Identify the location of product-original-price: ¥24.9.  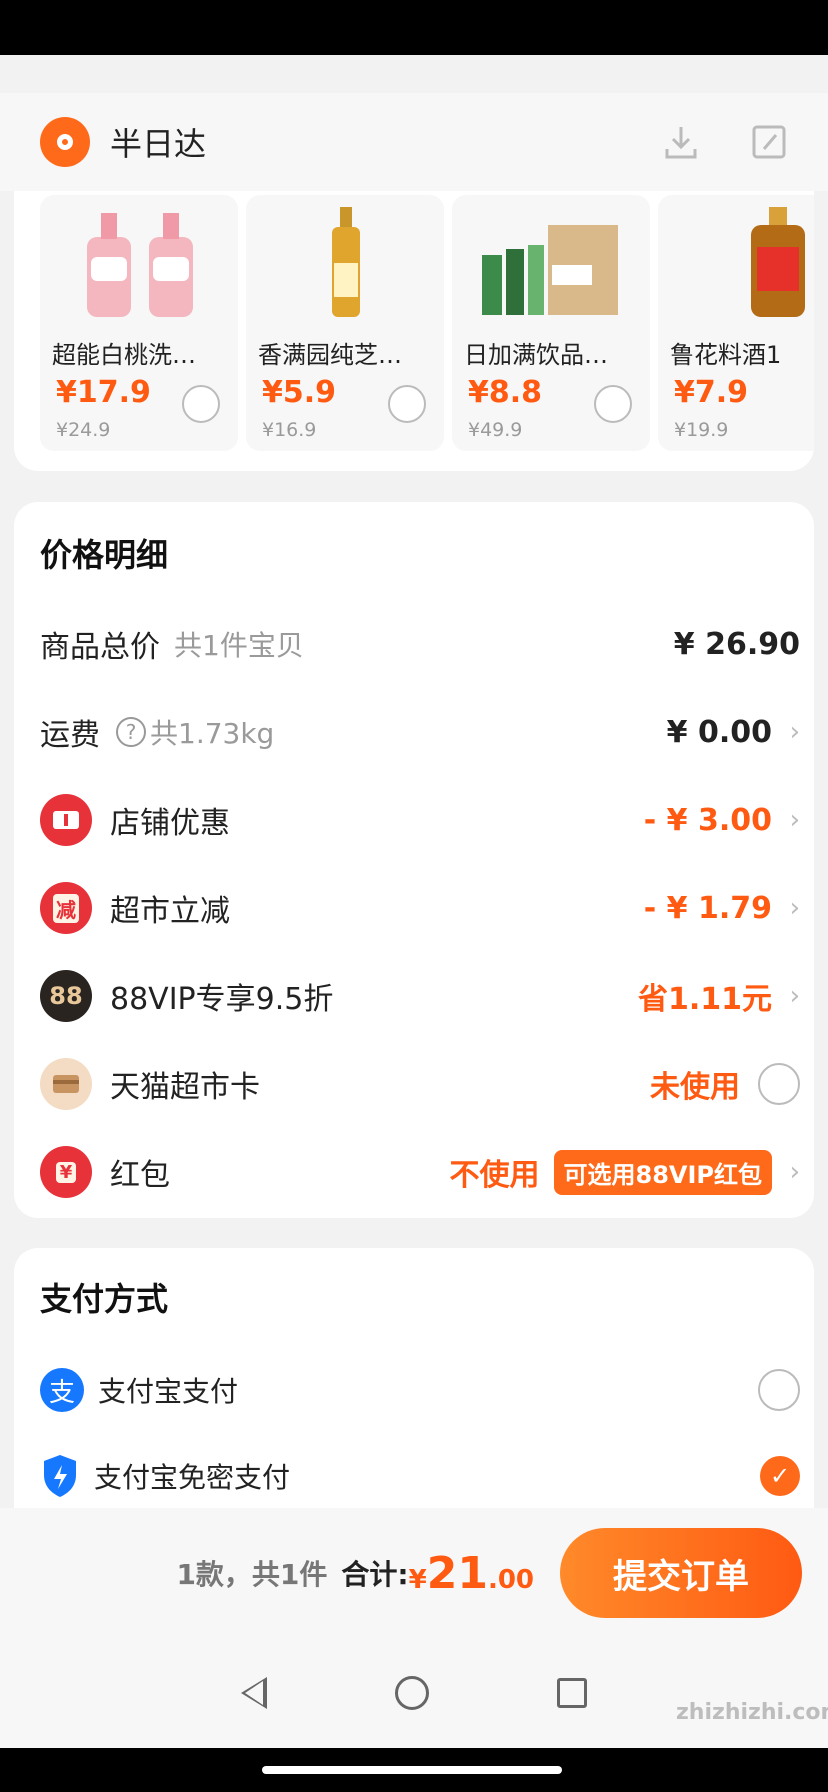
(83, 430).